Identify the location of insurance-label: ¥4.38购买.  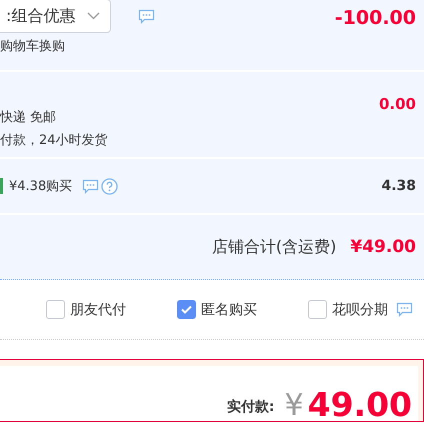
(40, 186).